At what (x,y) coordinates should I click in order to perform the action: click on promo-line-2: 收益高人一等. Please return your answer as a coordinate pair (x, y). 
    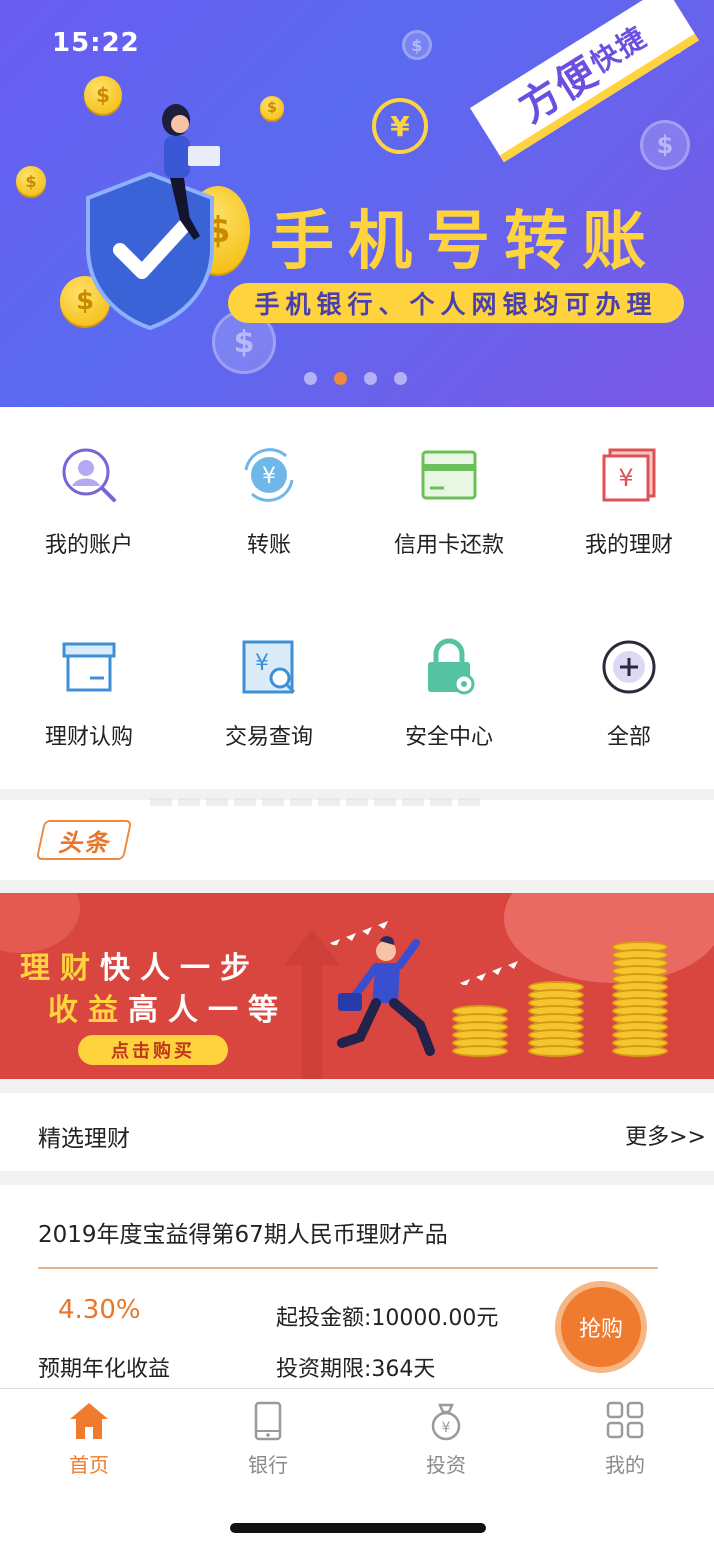
    Looking at the image, I should click on (168, 1007).